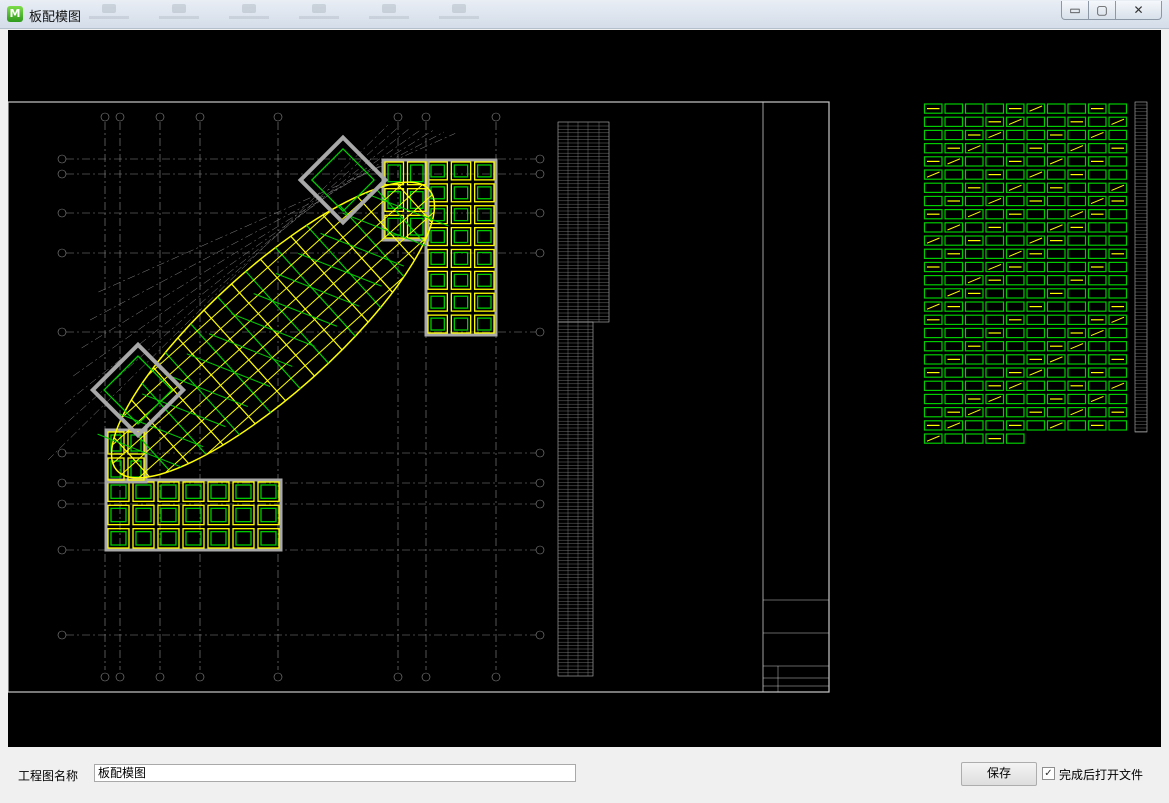 This screenshot has width=1169, height=803. I want to click on open-after-checkbox: ✓, so click(1048, 773).